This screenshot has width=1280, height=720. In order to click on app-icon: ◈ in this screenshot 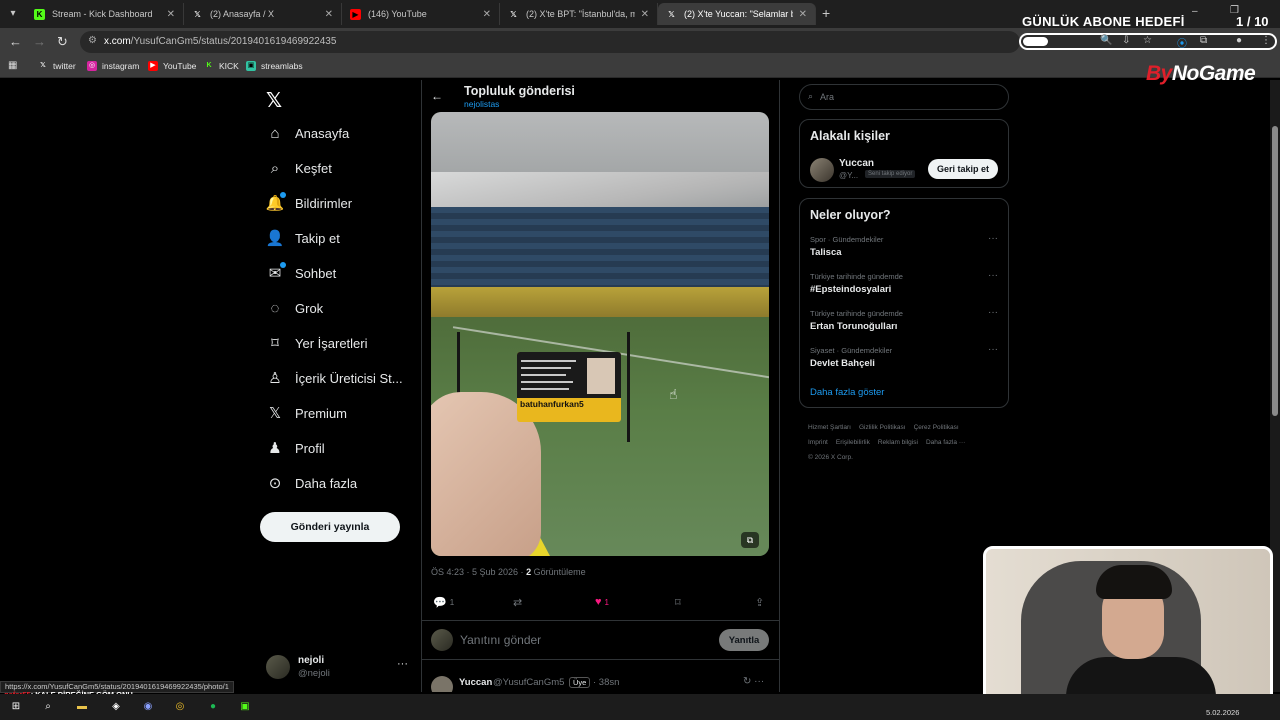, I will do `click(116, 707)`.